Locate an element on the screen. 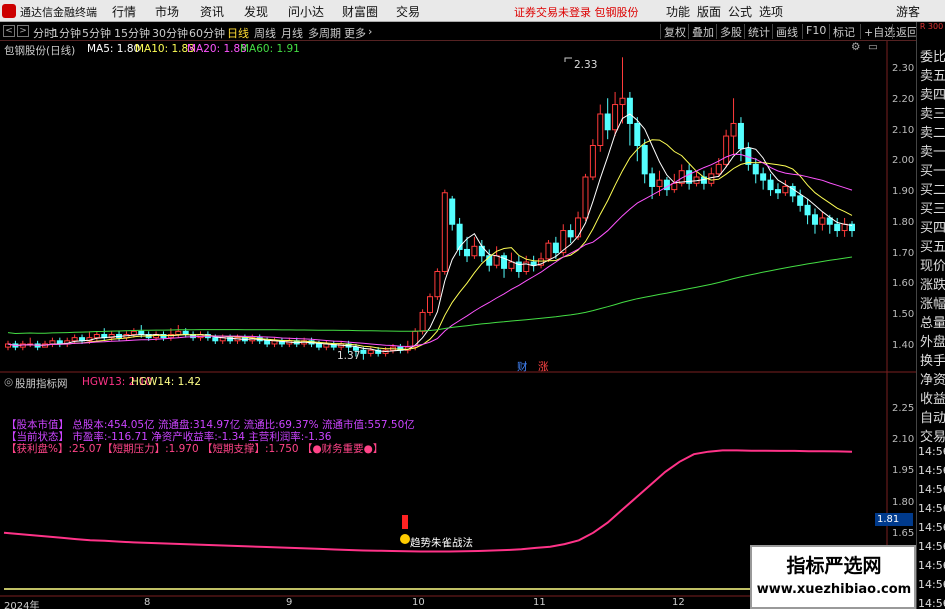  sidebar-item: 卖四 is located at coordinates (932, 93).